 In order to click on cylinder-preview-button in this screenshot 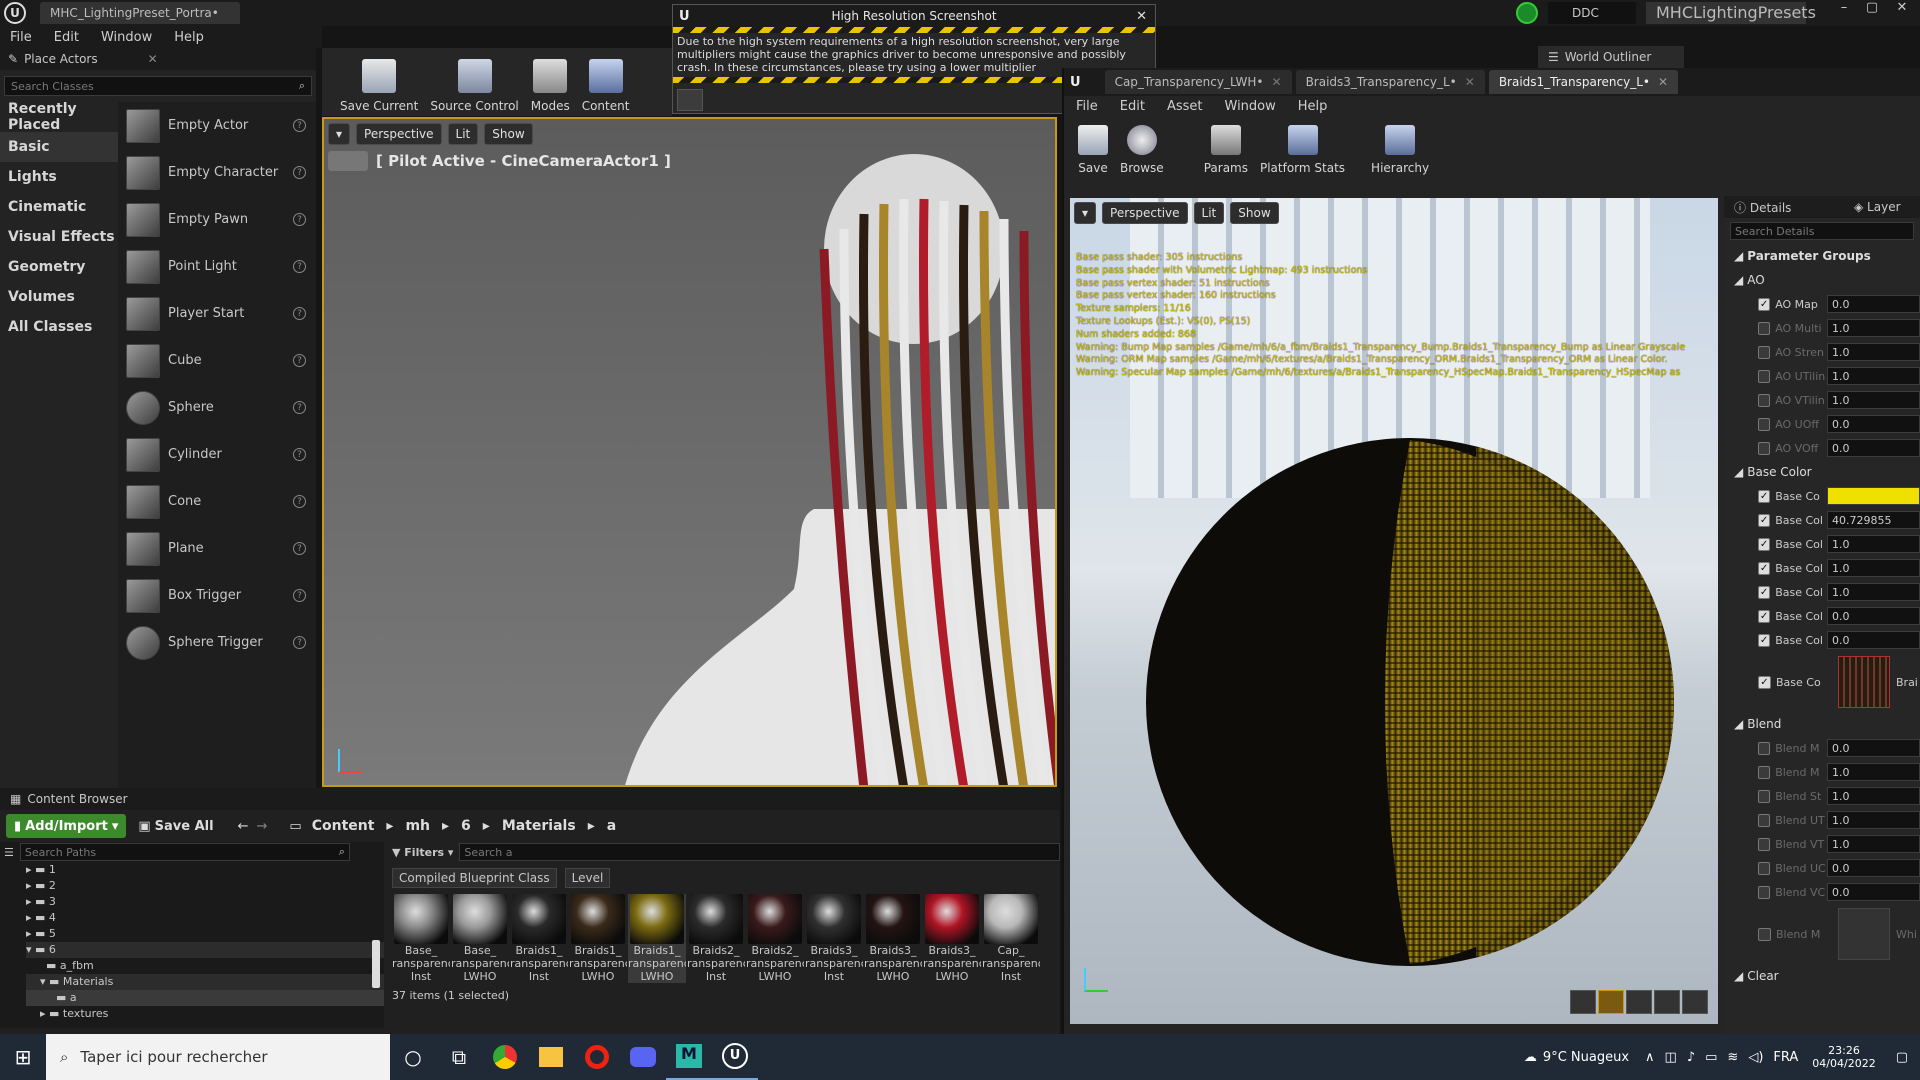, I will do `click(1583, 1002)`.